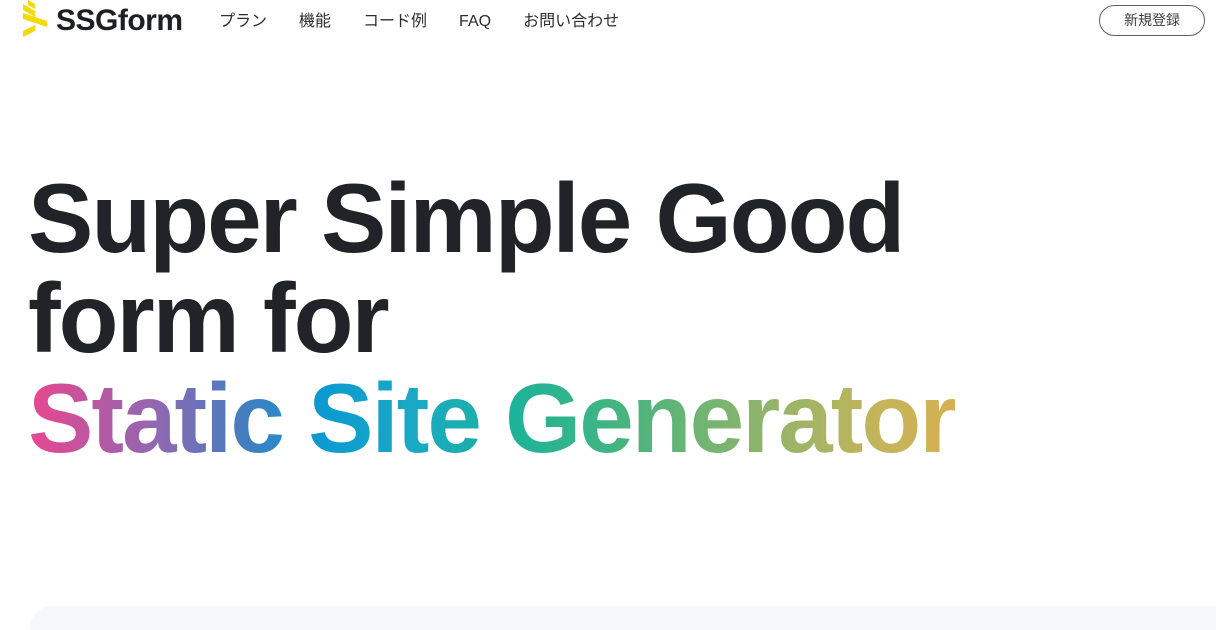 This screenshot has height=630, width=1216. I want to click on site-header: SSGform プラン 機能 コード例 FAQ お問い合わせ 新規登録, so click(608, 23).